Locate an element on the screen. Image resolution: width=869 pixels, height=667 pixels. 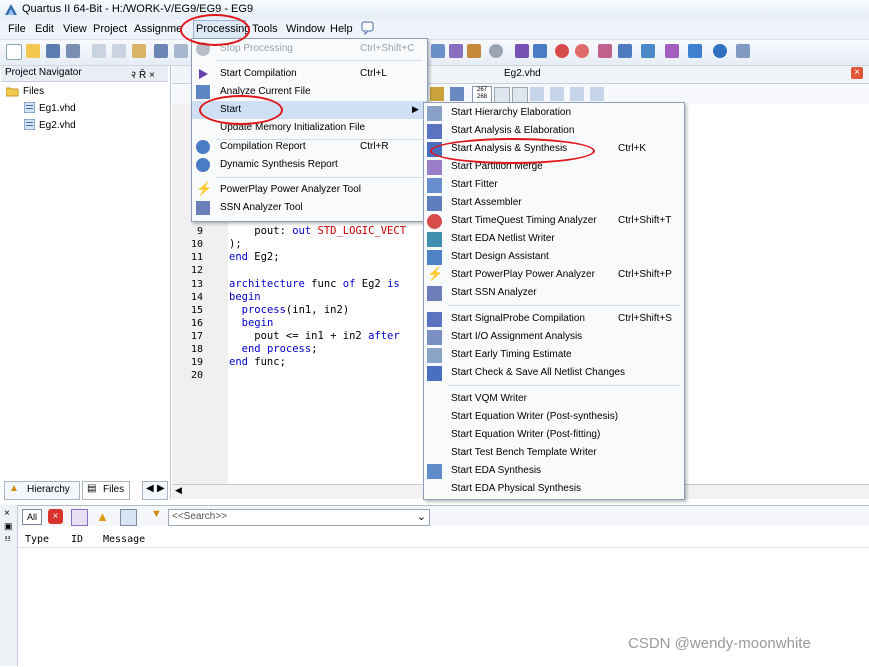
filter-all-button: All is located at coordinates (32, 517).